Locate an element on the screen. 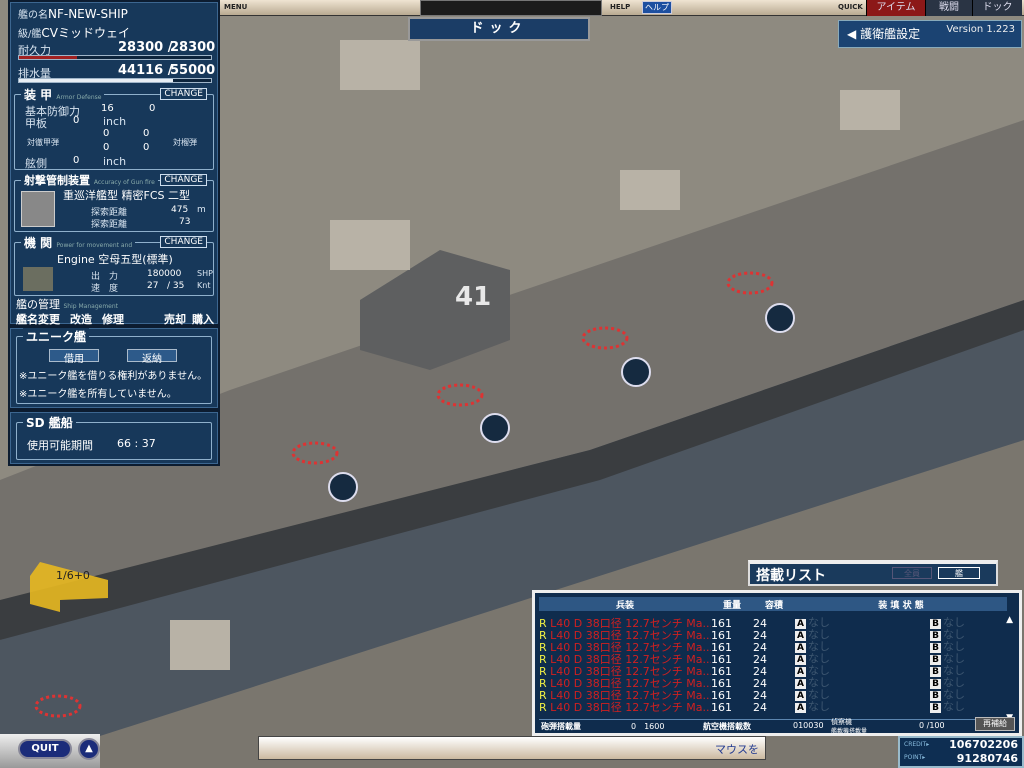 Image resolution: width=1024 pixels, height=768 pixels. menu-button: MENU is located at coordinates (235, 7).